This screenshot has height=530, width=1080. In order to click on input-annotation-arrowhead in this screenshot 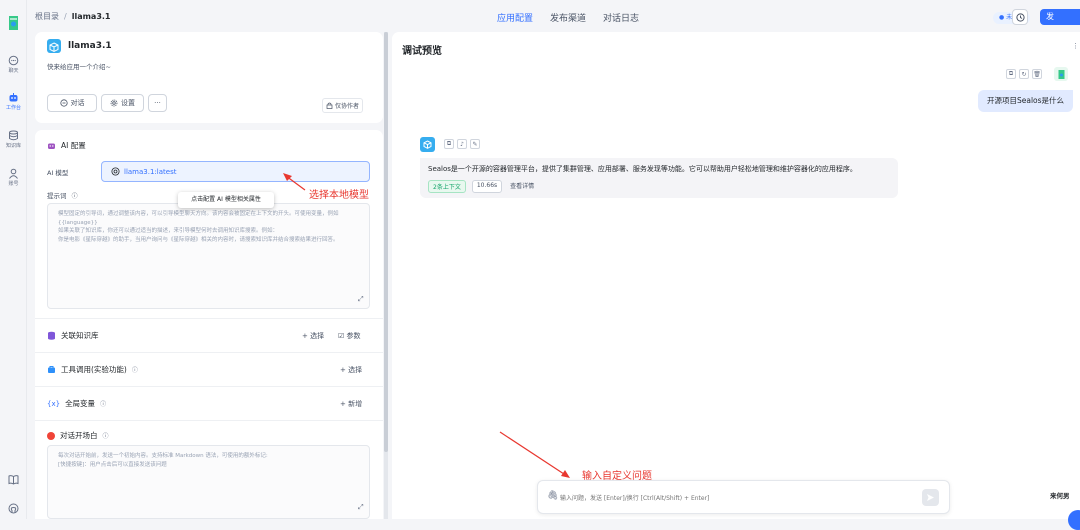, I will do `click(565, 474)`.